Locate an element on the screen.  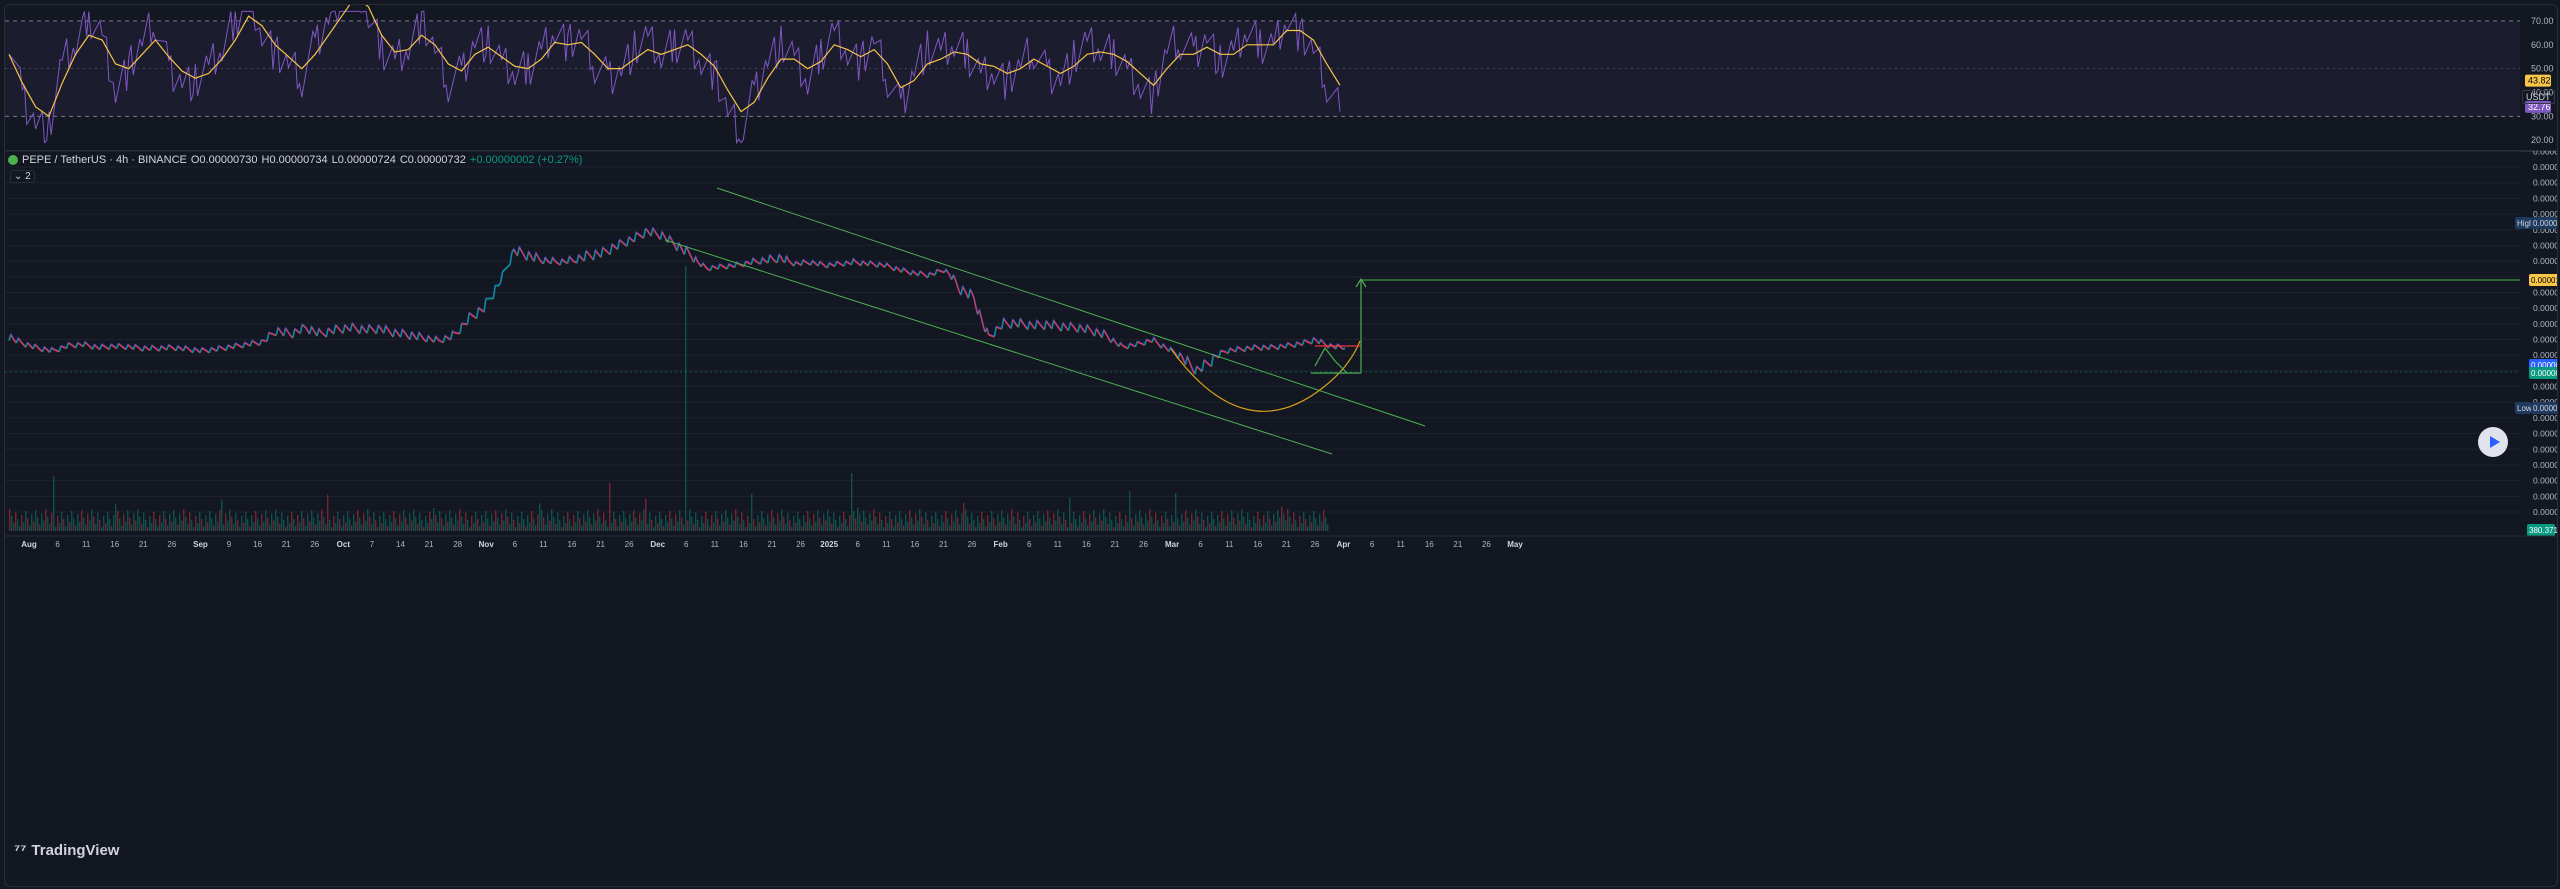
moving-average is located at coordinates (677, 300).